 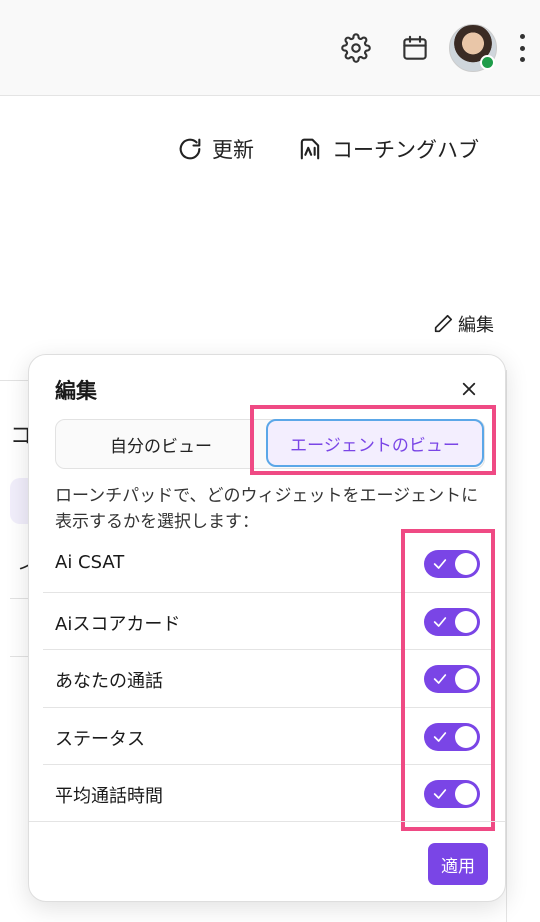 What do you see at coordinates (415, 48) in the screenshot?
I see `calendar-icon` at bounding box center [415, 48].